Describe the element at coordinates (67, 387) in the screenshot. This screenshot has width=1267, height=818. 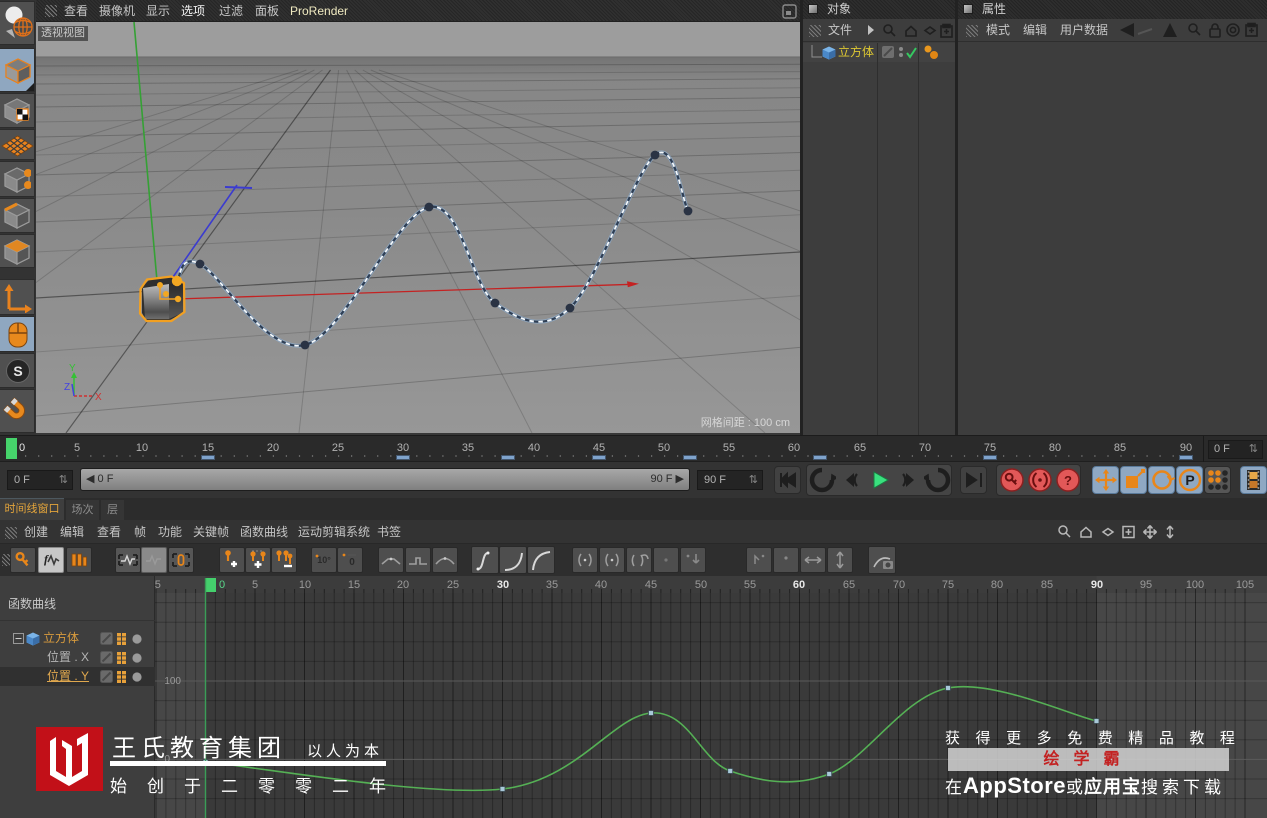
I see `svg-text: Z` at that location.